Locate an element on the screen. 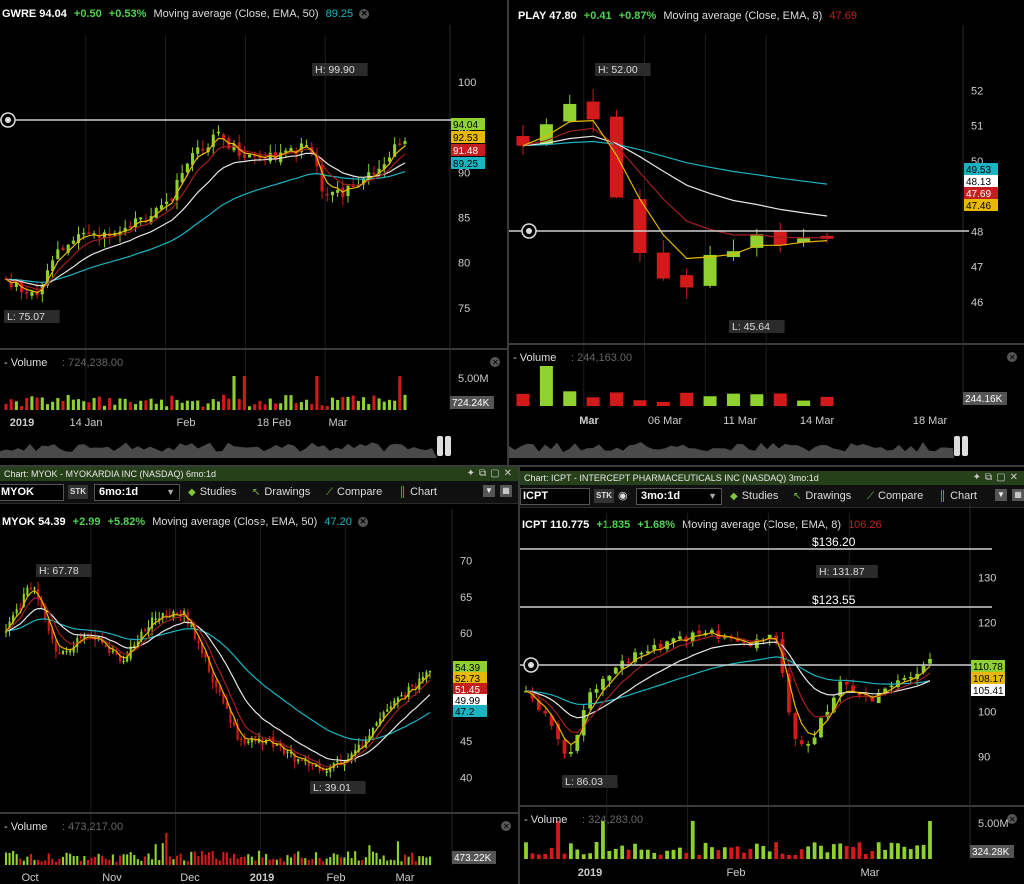 The width and height of the screenshot is (1024, 884). navigator-handle is located at coordinates (440, 446).